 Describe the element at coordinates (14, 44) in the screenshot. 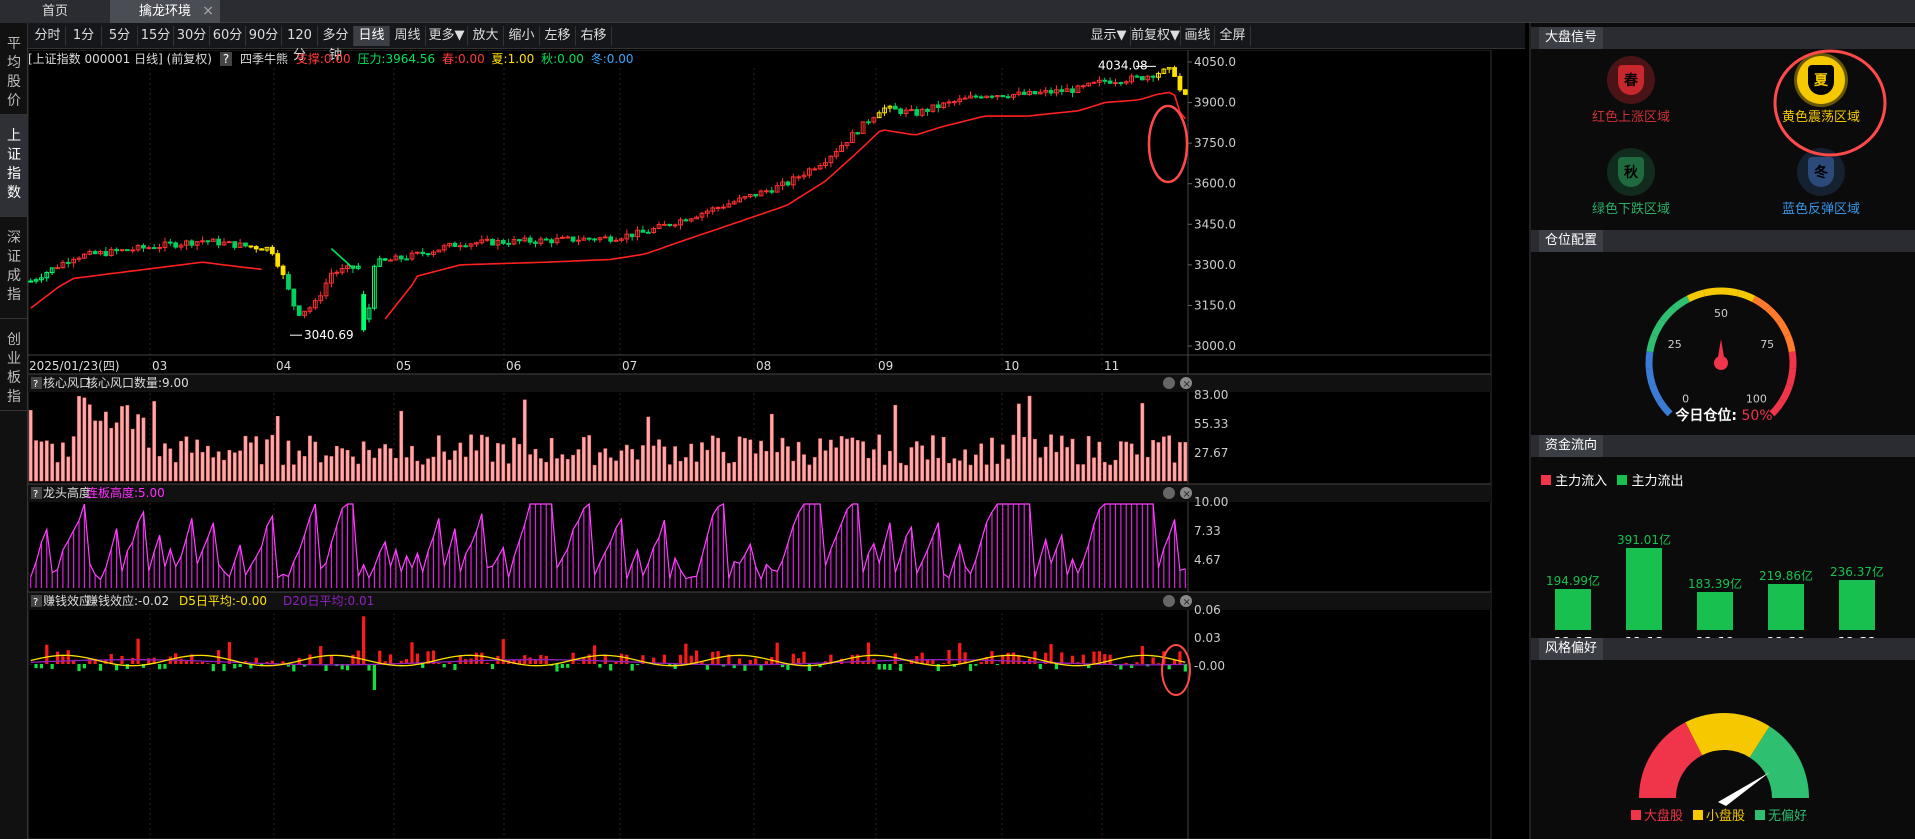

I see `nav-item-char: 平` at that location.